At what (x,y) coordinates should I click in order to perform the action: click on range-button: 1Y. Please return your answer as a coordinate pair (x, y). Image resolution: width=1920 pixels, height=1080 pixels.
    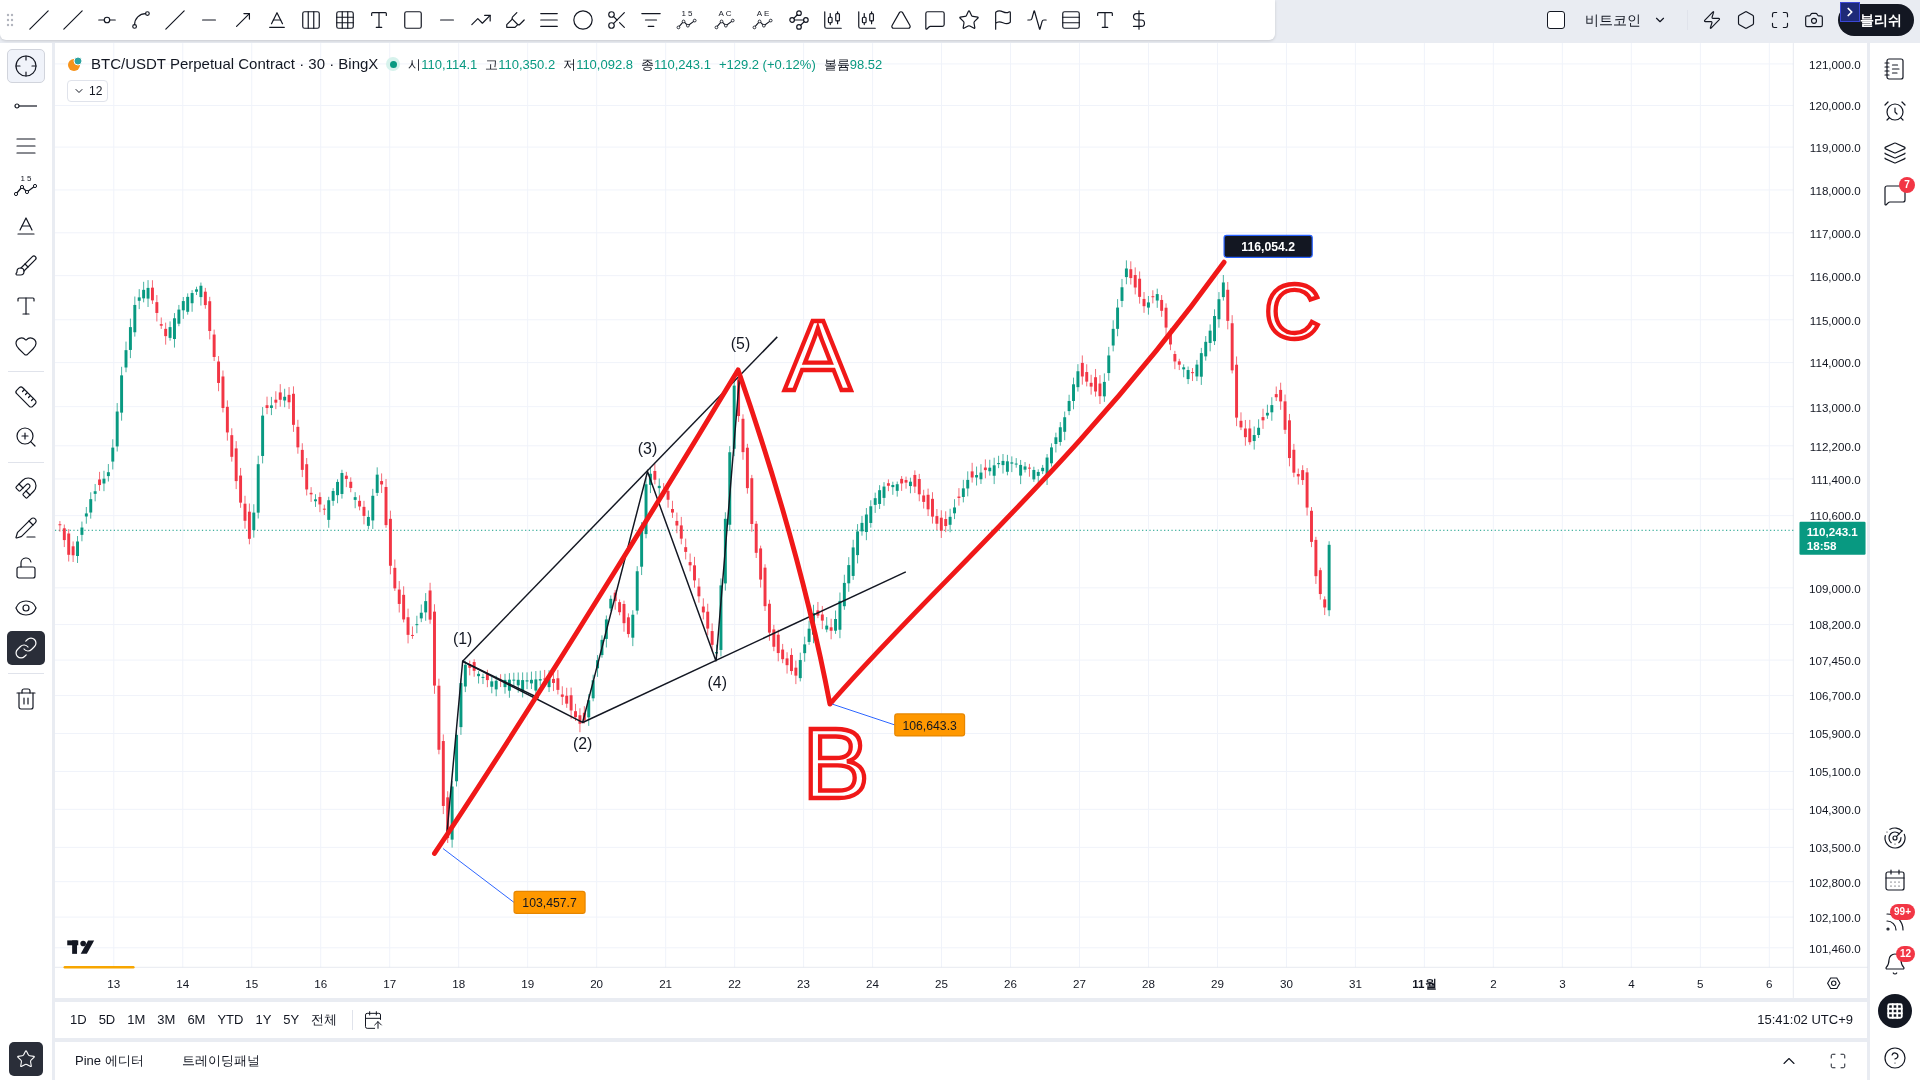
    Looking at the image, I should click on (263, 1020).